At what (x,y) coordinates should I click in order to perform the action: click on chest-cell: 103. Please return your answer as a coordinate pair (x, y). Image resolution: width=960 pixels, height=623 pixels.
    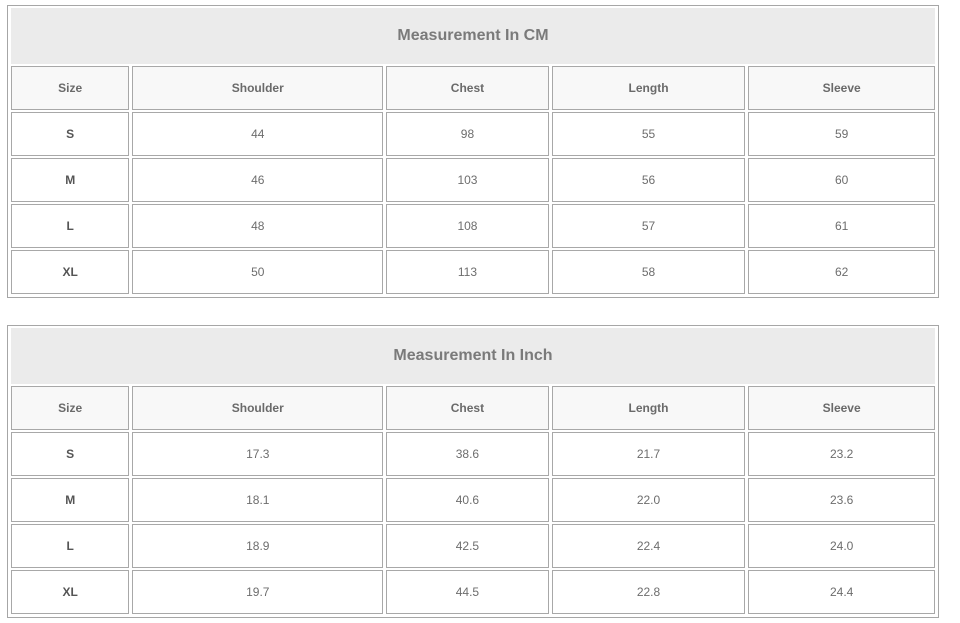
    Looking at the image, I should click on (467, 180).